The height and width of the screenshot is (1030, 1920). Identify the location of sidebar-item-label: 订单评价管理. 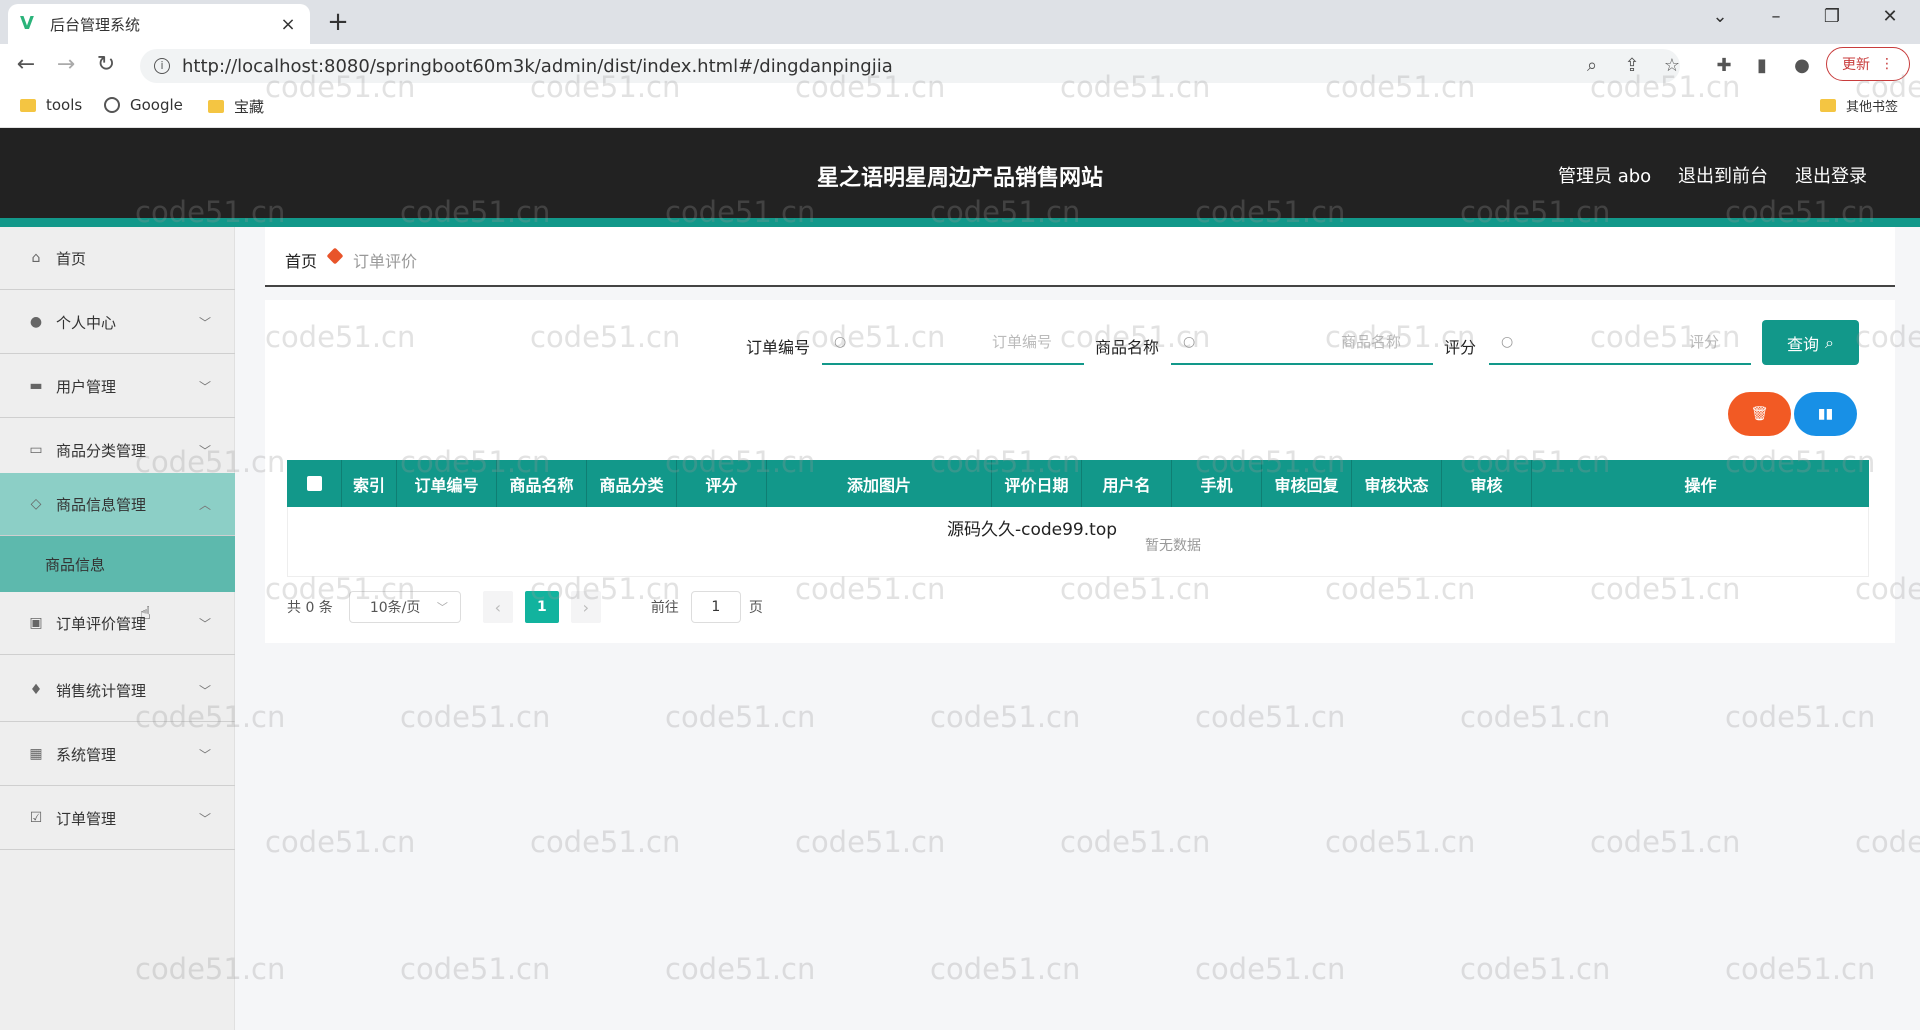
(101, 623).